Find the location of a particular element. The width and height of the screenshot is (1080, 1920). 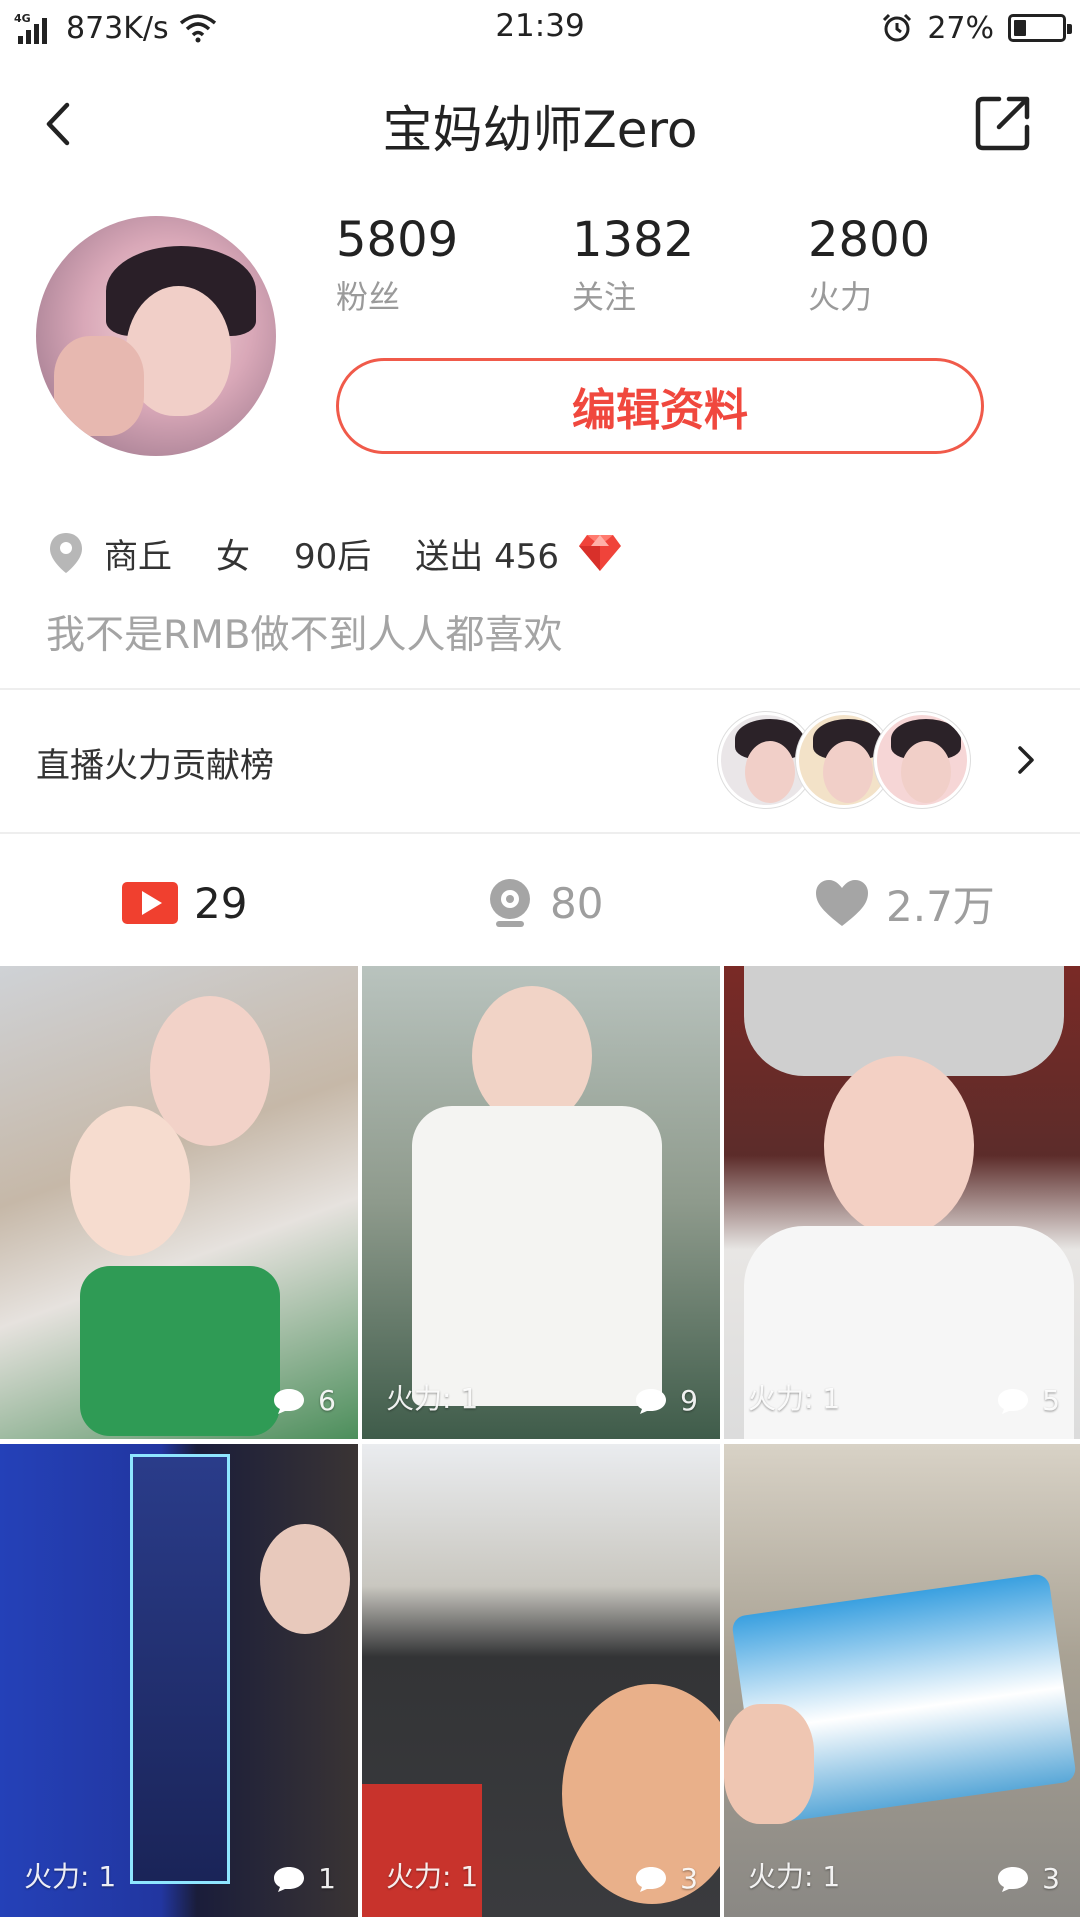

share-icon is located at coordinates (1002, 123).